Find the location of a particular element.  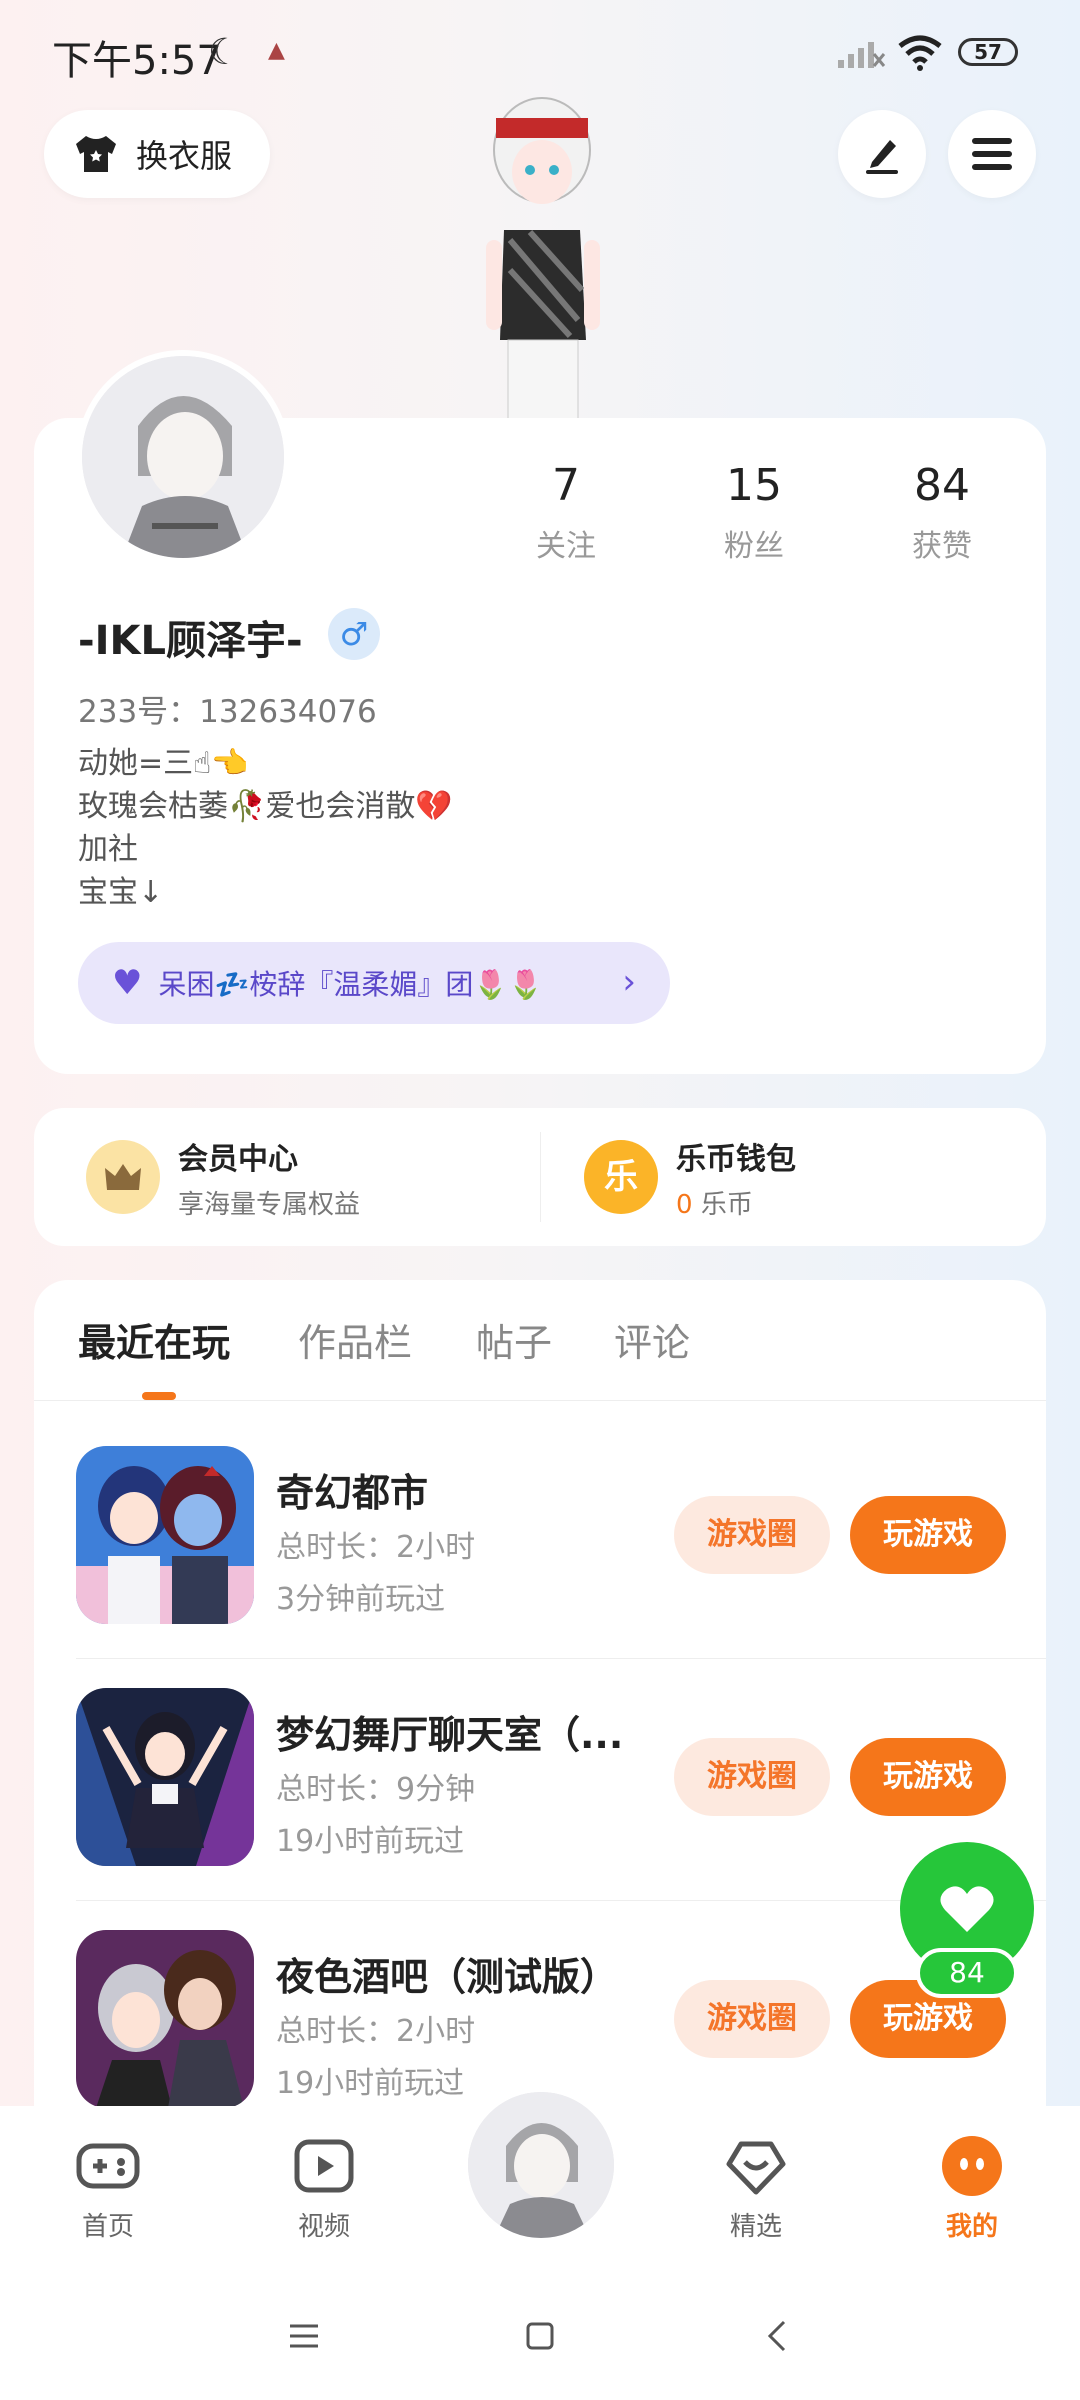

like-count: 84 is located at coordinates (967, 1973).